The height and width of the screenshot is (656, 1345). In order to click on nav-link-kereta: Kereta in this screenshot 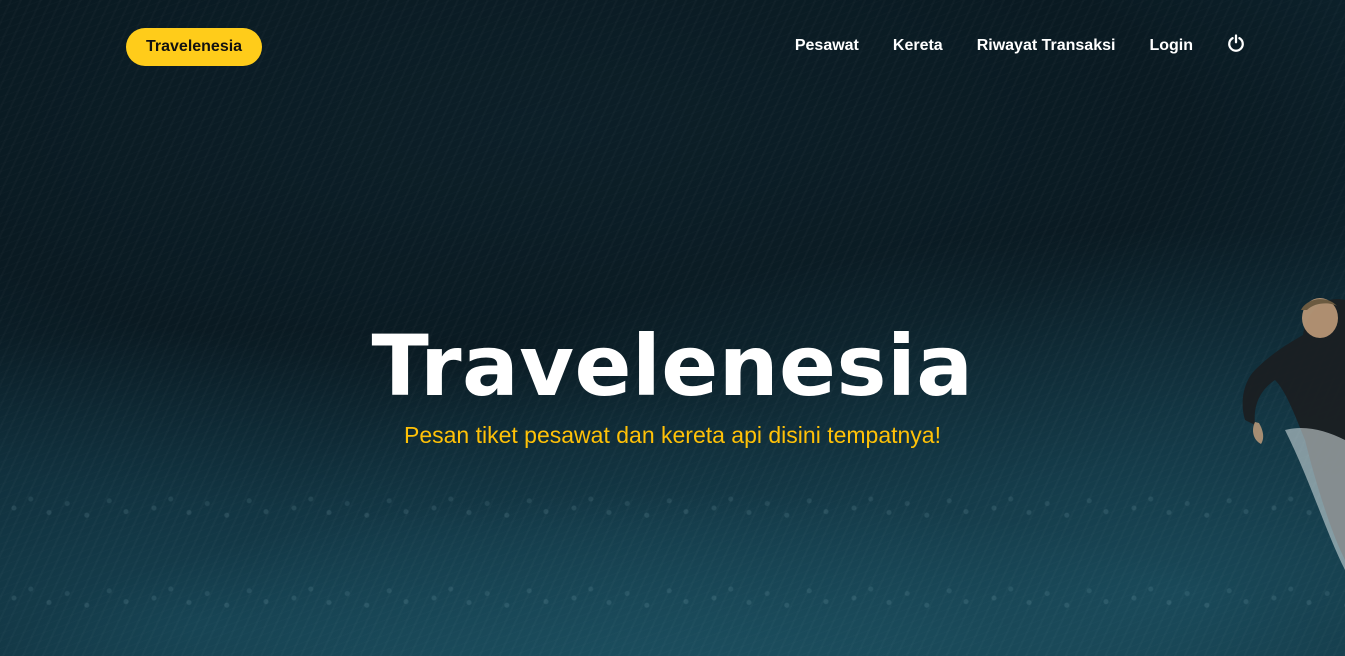, I will do `click(918, 46)`.